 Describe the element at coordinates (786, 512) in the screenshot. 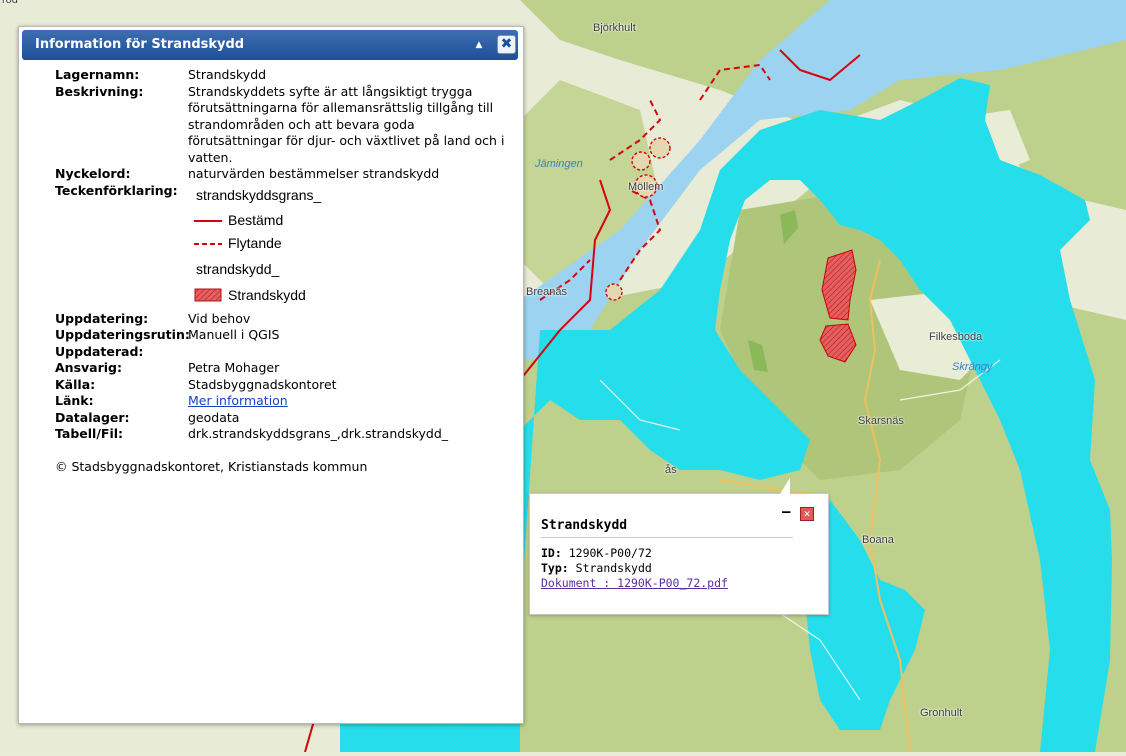

I see `minimize-icon: –` at that location.